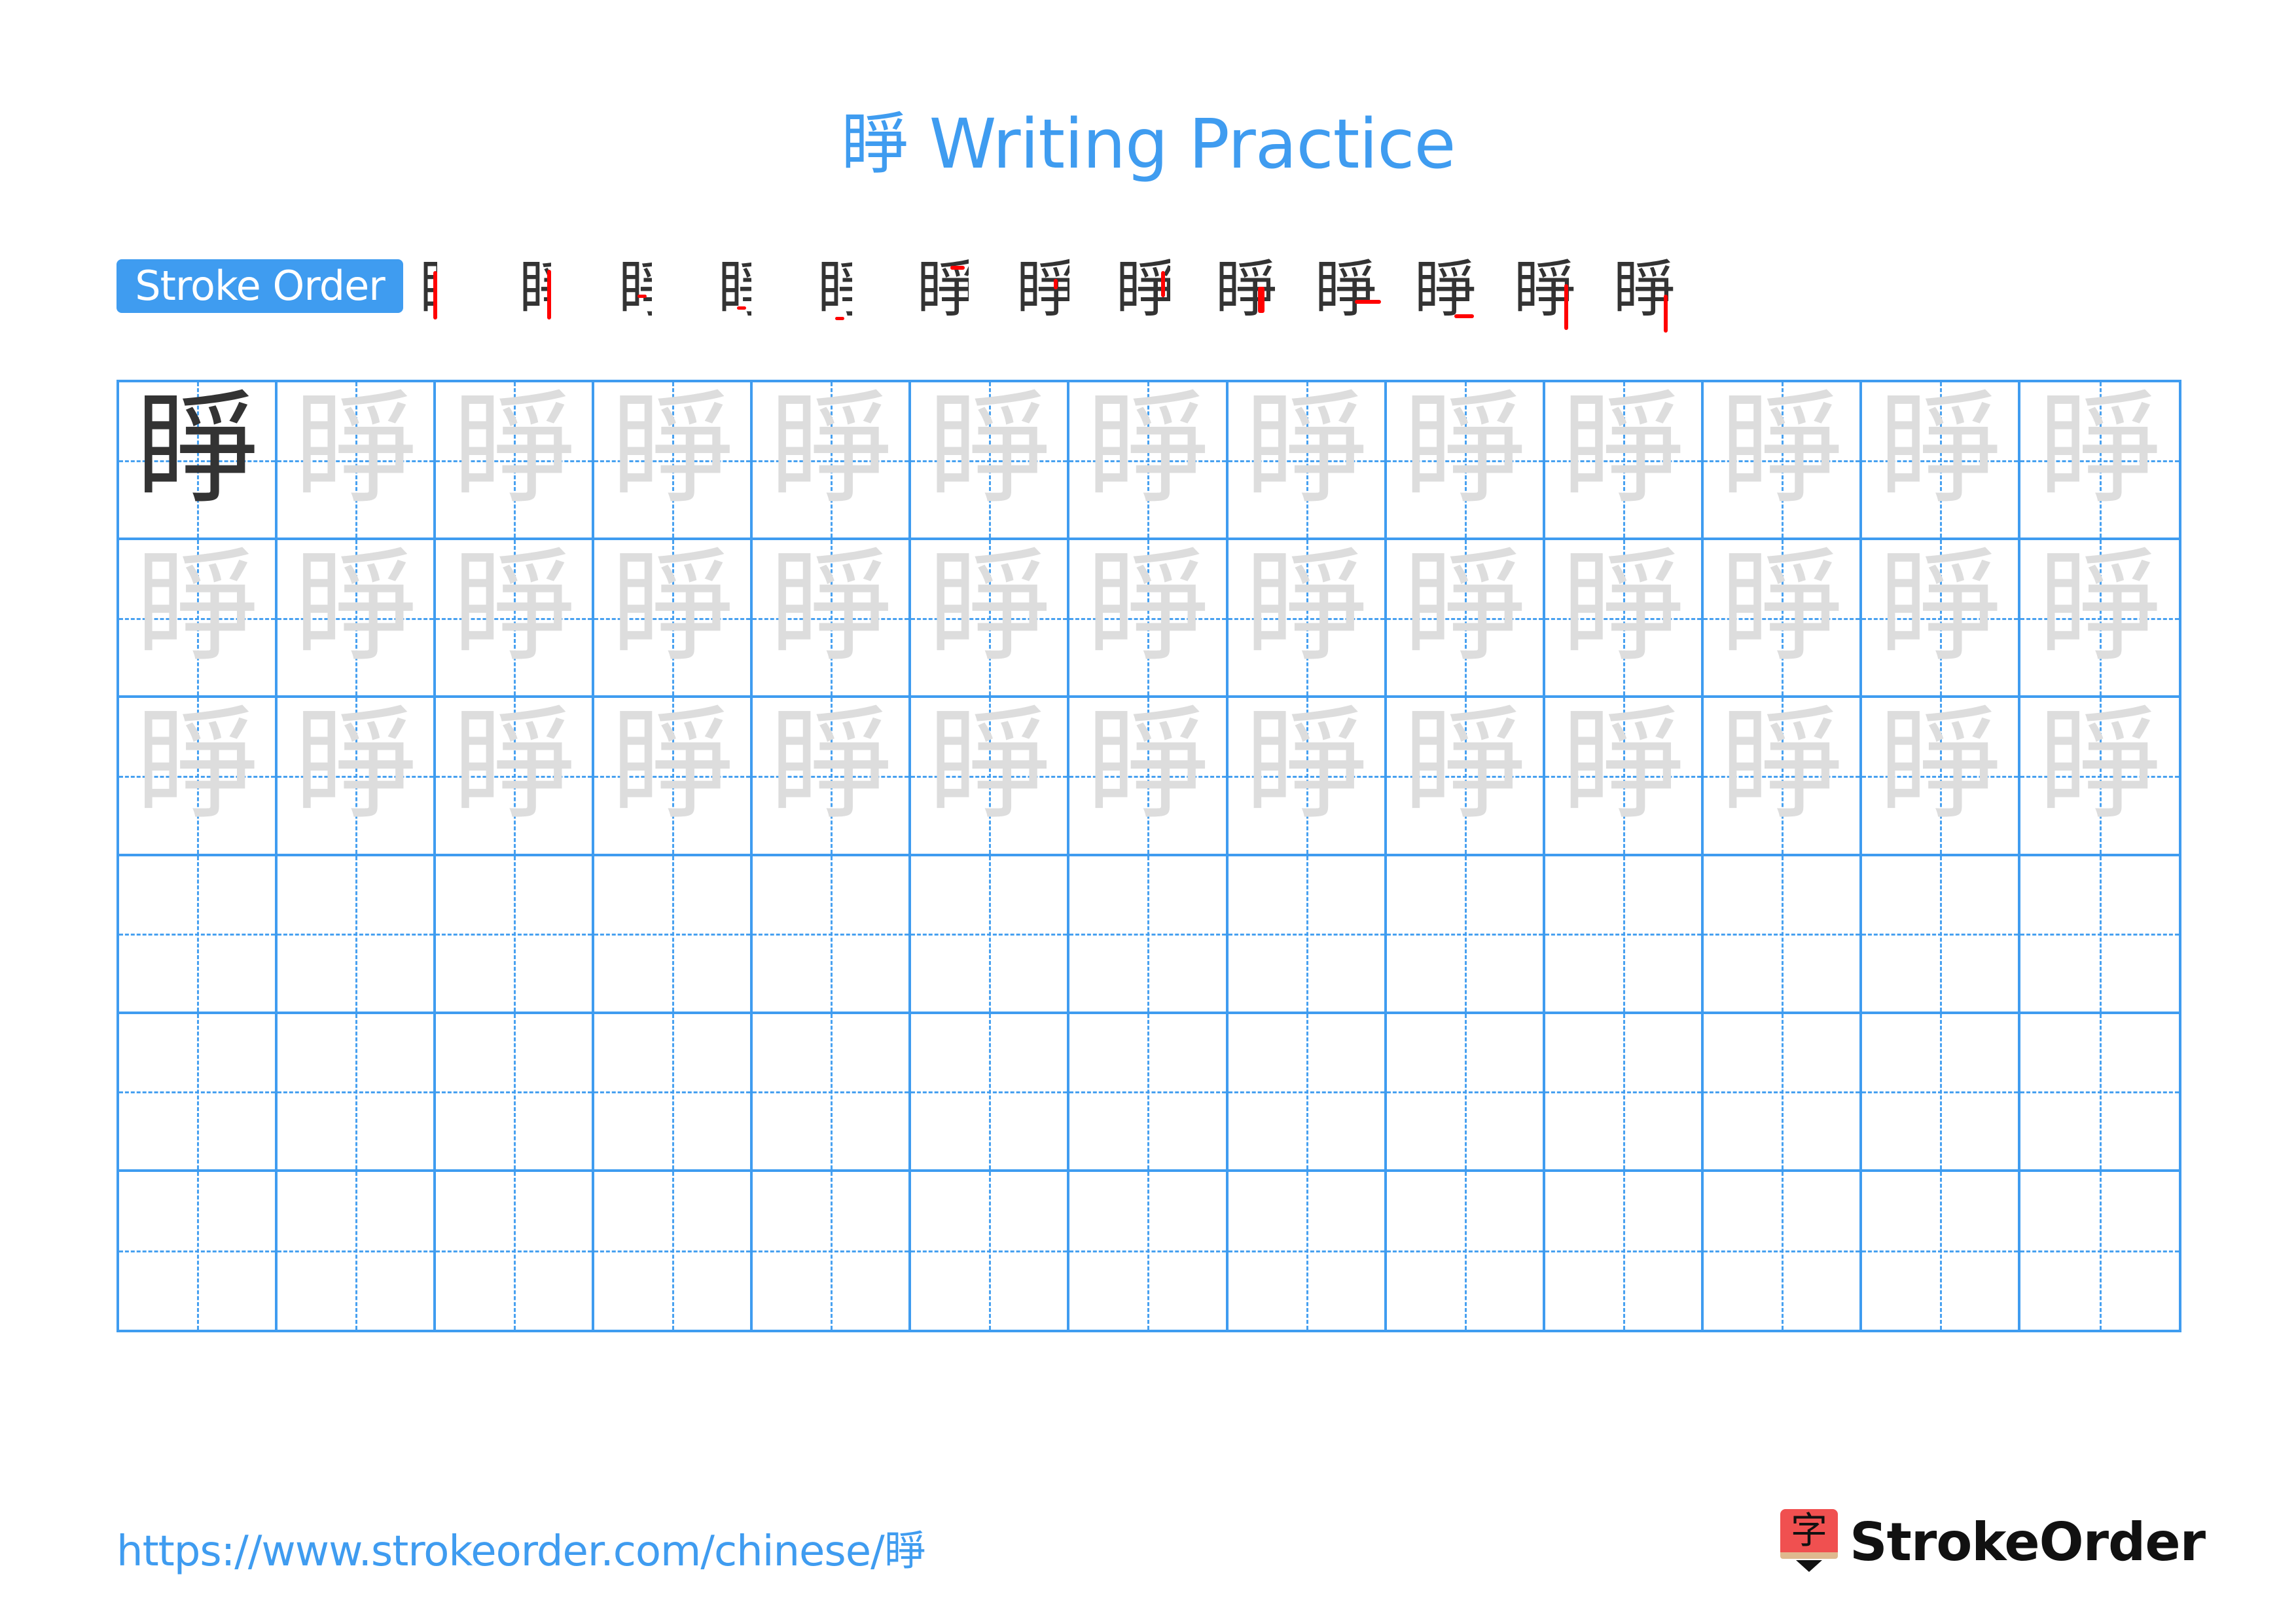 This screenshot has width=2296, height=1623. I want to click on stroke-step-glyph: 睜, so click(635, 290).